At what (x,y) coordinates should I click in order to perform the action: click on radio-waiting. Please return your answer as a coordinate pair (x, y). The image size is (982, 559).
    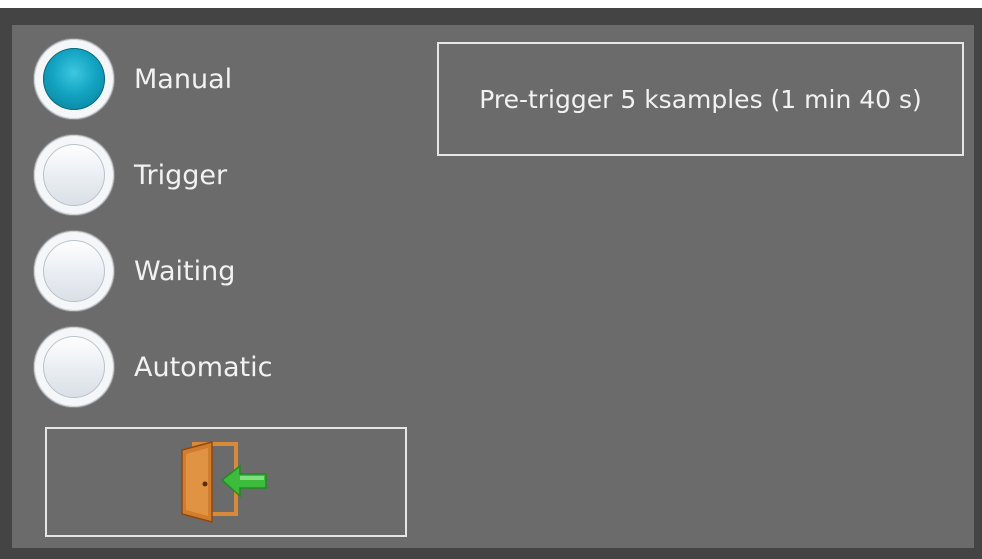
    Looking at the image, I should click on (74, 271).